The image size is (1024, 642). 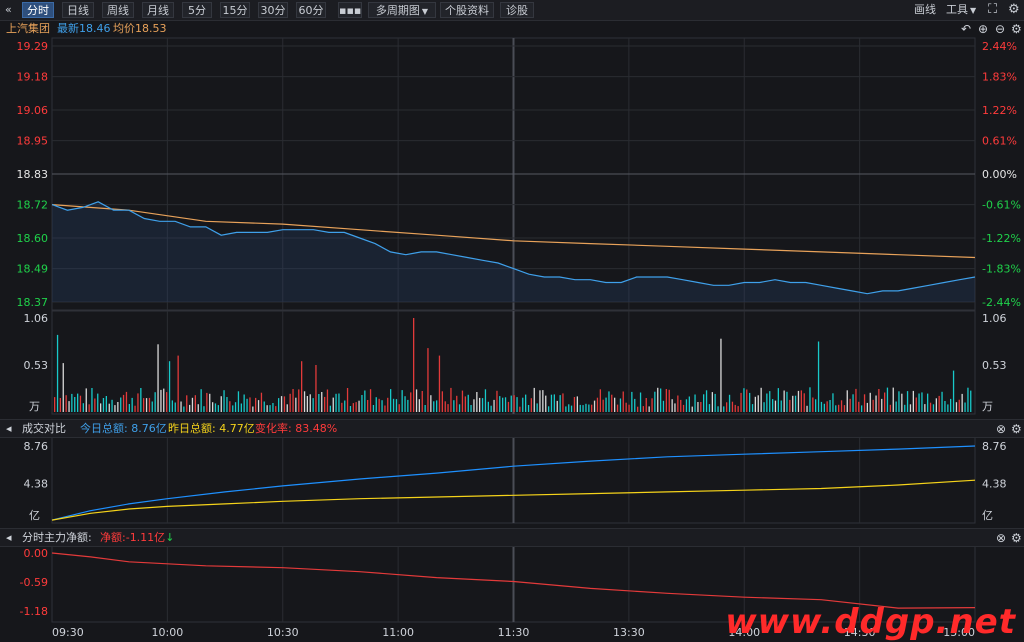 I want to click on price-tick-label: 18.72, so click(x=33, y=205).